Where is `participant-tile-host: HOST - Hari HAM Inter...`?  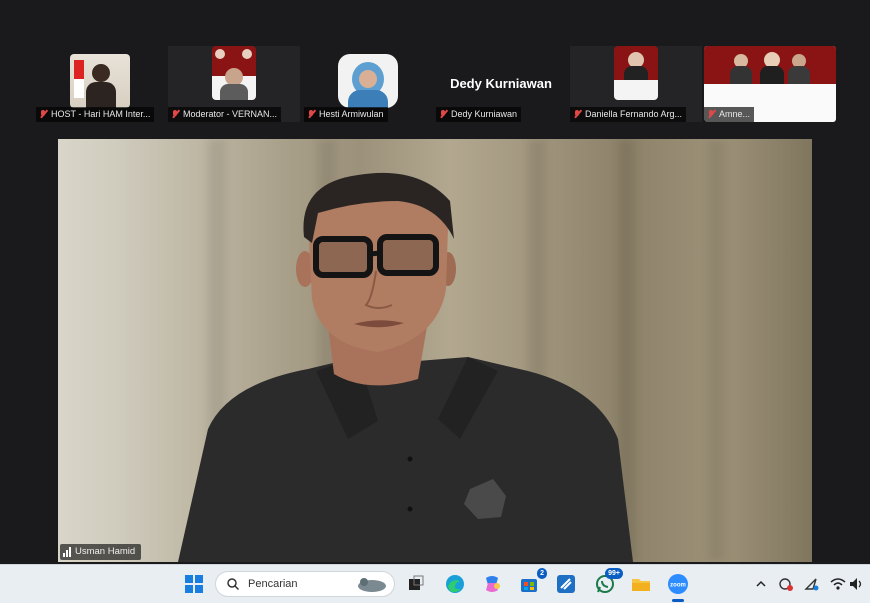 participant-tile-host: HOST - Hari HAM Inter... is located at coordinates (101, 84).